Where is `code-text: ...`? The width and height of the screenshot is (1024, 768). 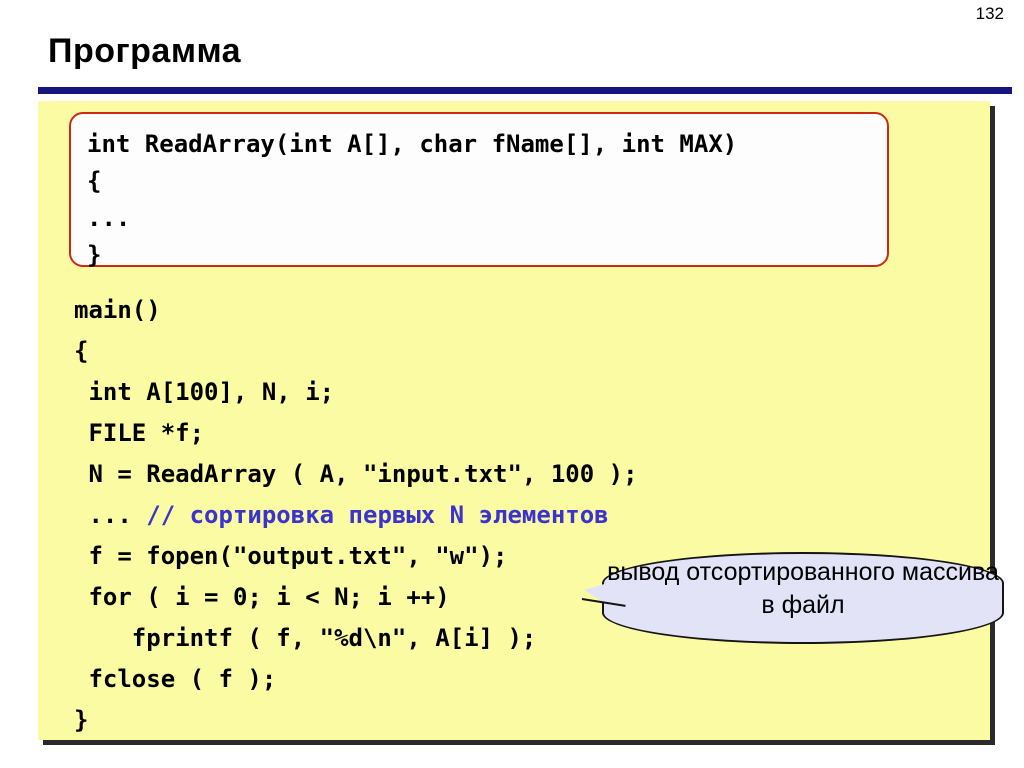 code-text: ... is located at coordinates (110, 515).